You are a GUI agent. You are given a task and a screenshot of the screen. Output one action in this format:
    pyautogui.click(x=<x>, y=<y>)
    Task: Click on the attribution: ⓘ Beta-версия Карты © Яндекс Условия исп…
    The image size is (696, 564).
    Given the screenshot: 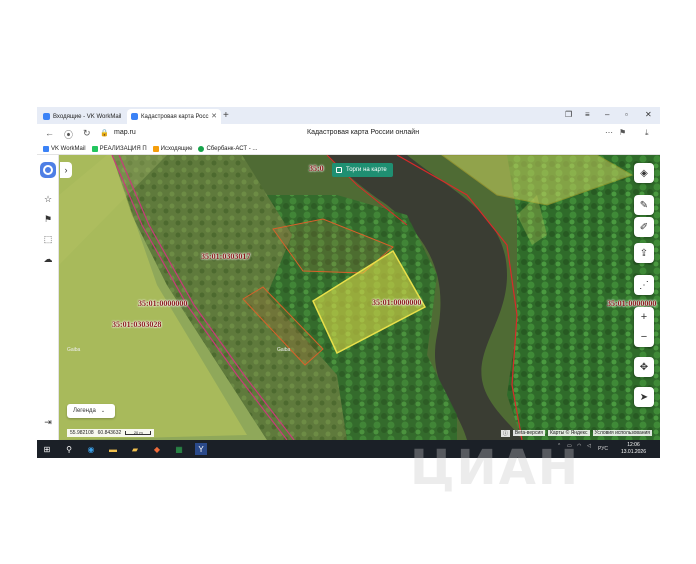 What is the action you would take?
    pyautogui.click(x=576, y=433)
    